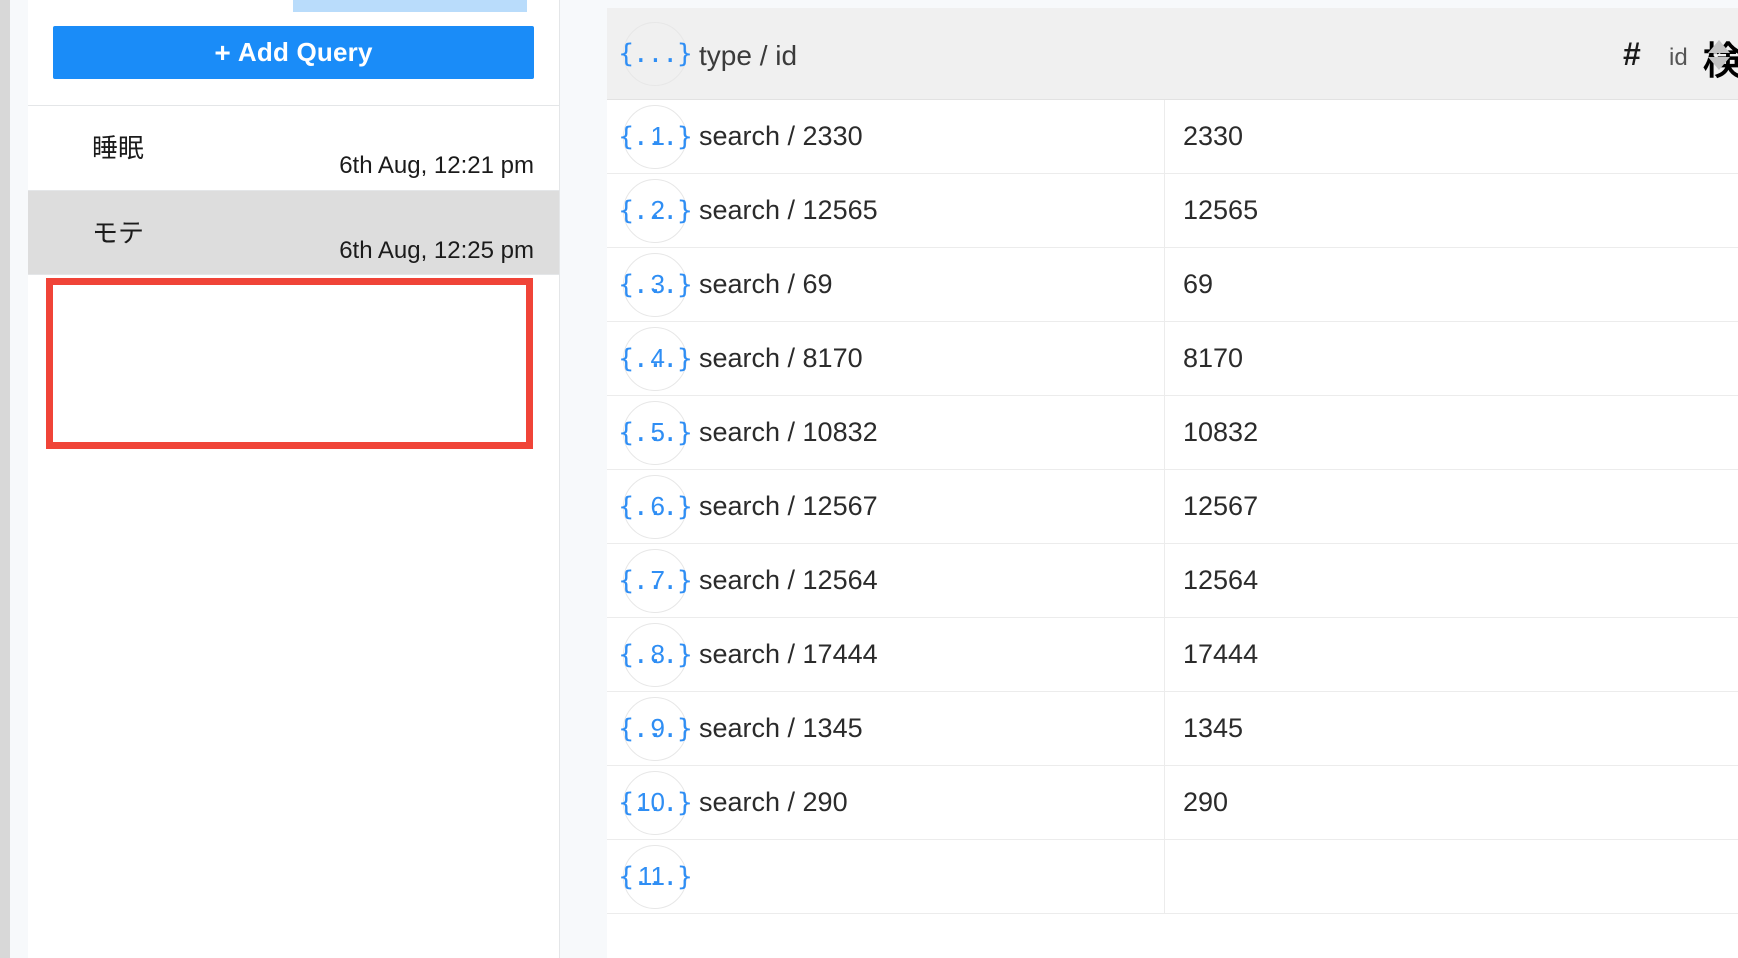 Image resolution: width=1738 pixels, height=958 pixels. Describe the element at coordinates (118, 149) in the screenshot. I see `query-title: 睡眠` at that location.